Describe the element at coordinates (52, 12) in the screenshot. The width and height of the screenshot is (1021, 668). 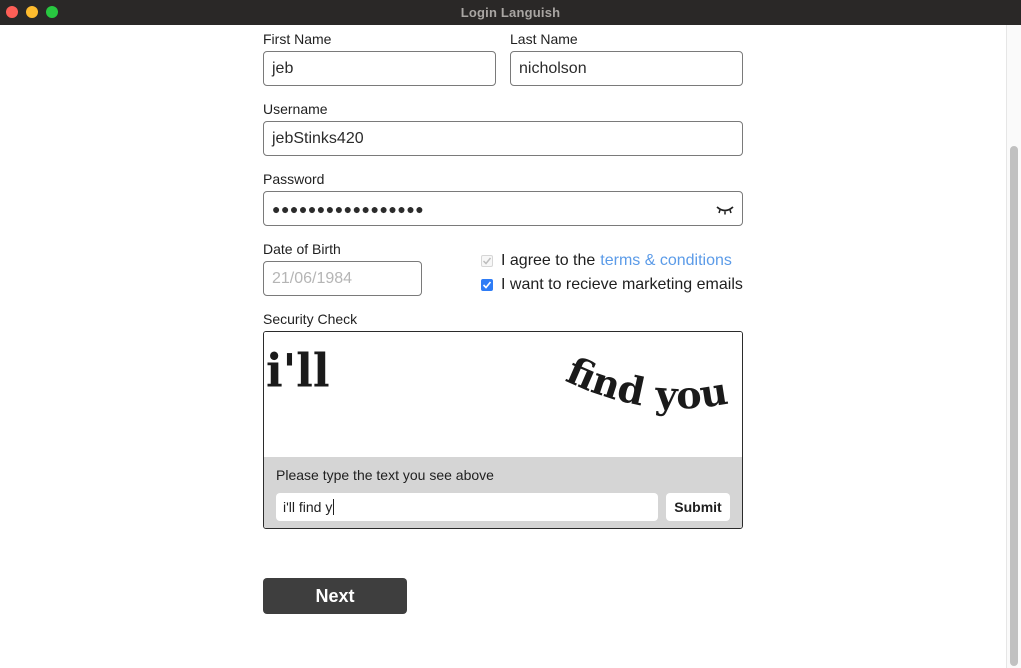
I see `maximize-window-button` at that location.